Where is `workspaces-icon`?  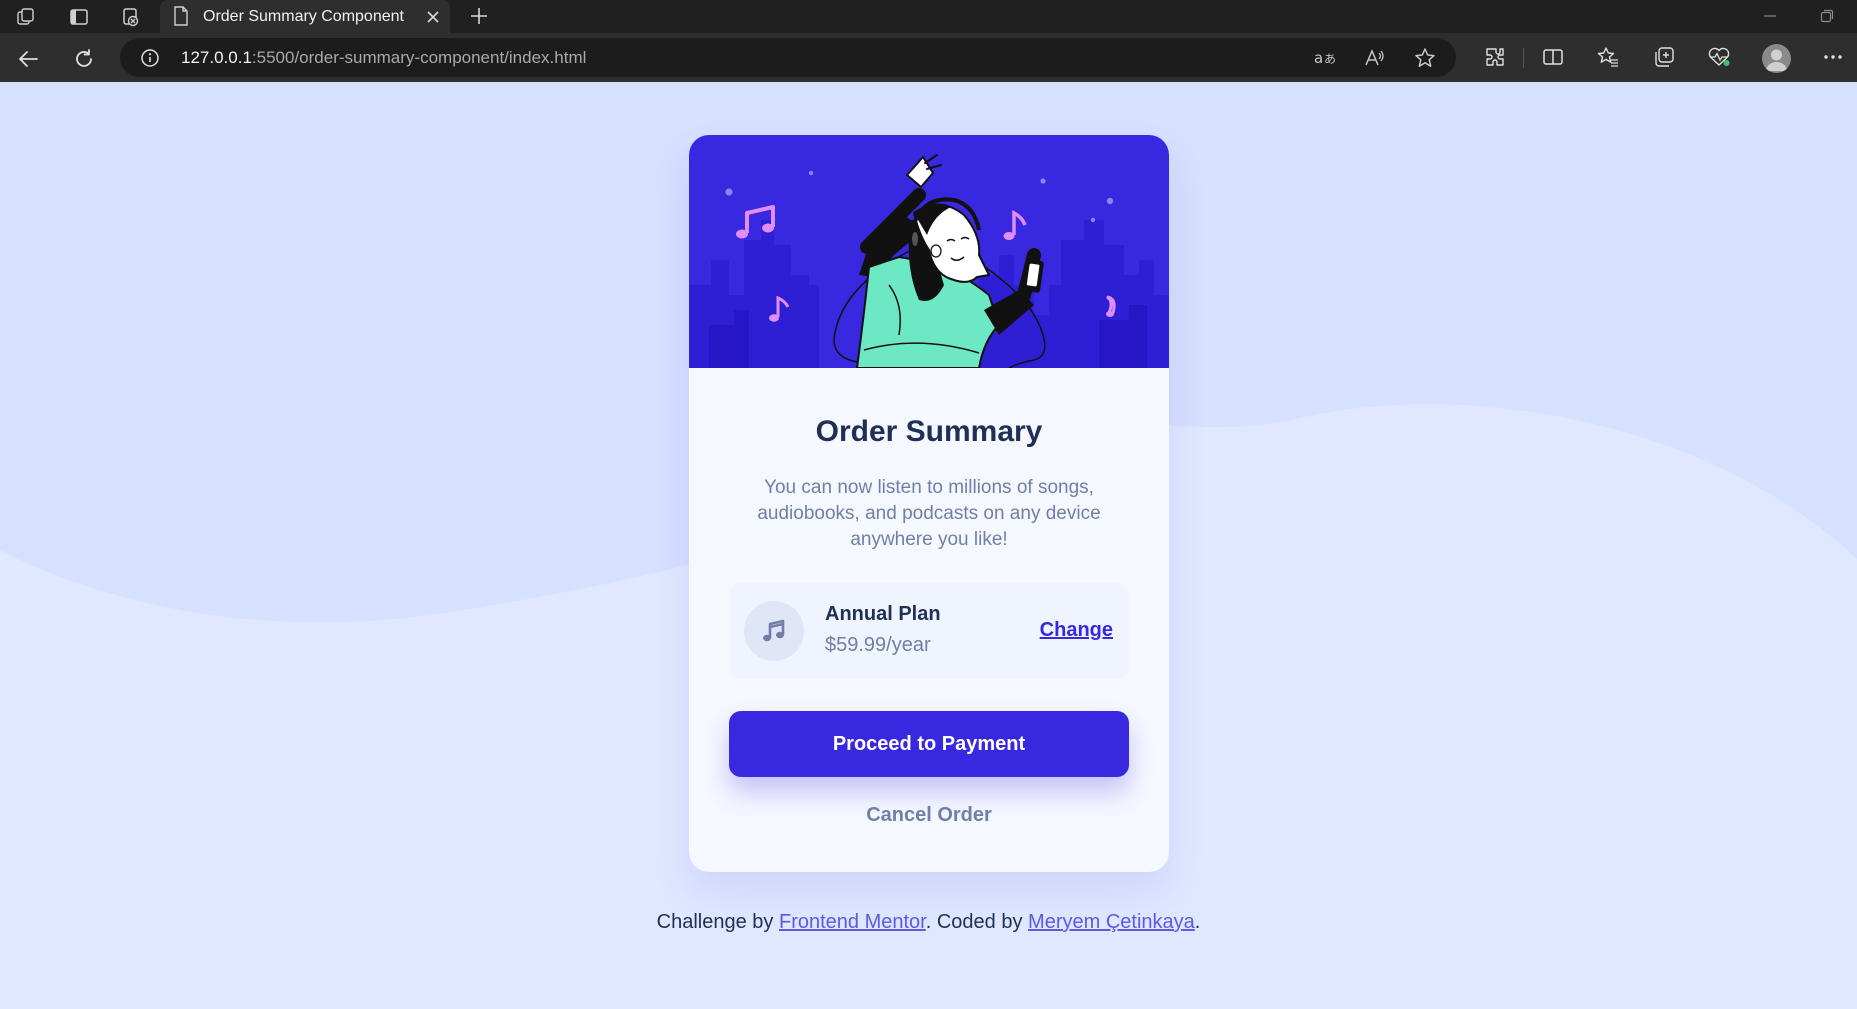 workspaces-icon is located at coordinates (26, 17).